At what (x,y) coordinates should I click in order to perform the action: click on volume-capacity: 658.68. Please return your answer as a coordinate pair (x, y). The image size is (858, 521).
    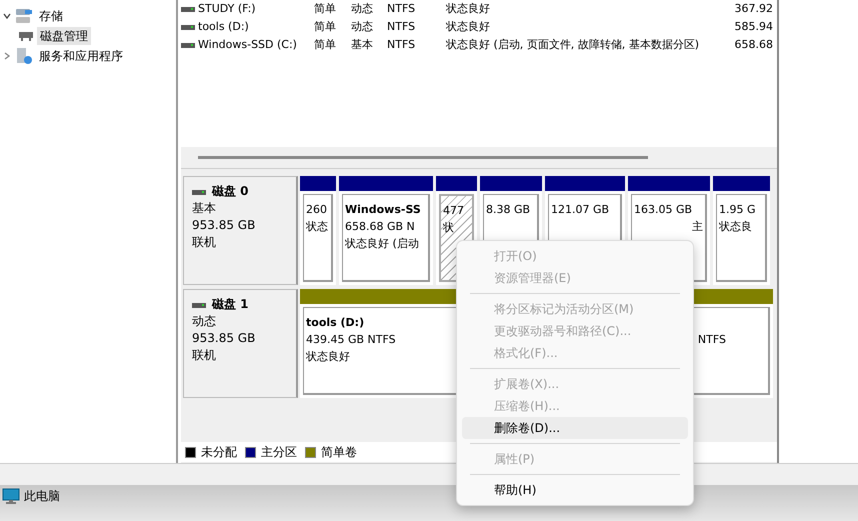
    Looking at the image, I should click on (753, 44).